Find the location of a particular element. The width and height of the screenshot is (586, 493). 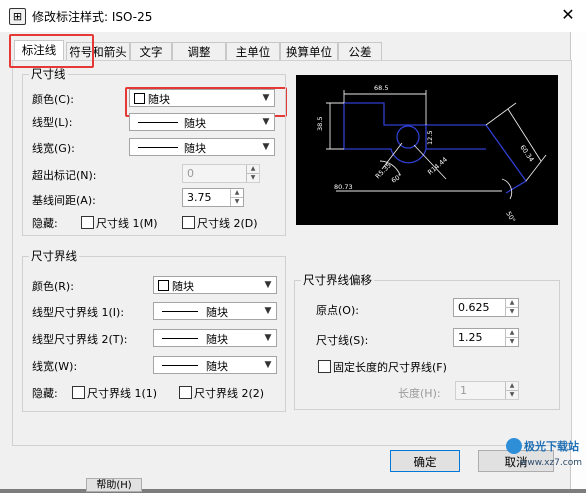

extline-color-label: 颜色(R): is located at coordinates (53, 286).